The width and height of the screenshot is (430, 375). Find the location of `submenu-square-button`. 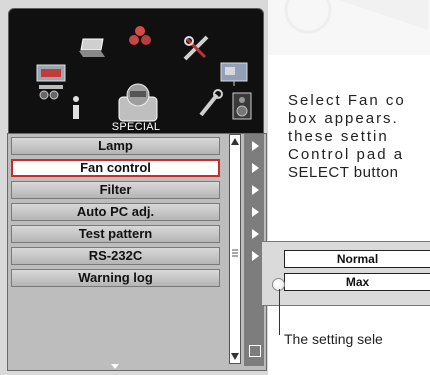

submenu-square-button is located at coordinates (255, 351).